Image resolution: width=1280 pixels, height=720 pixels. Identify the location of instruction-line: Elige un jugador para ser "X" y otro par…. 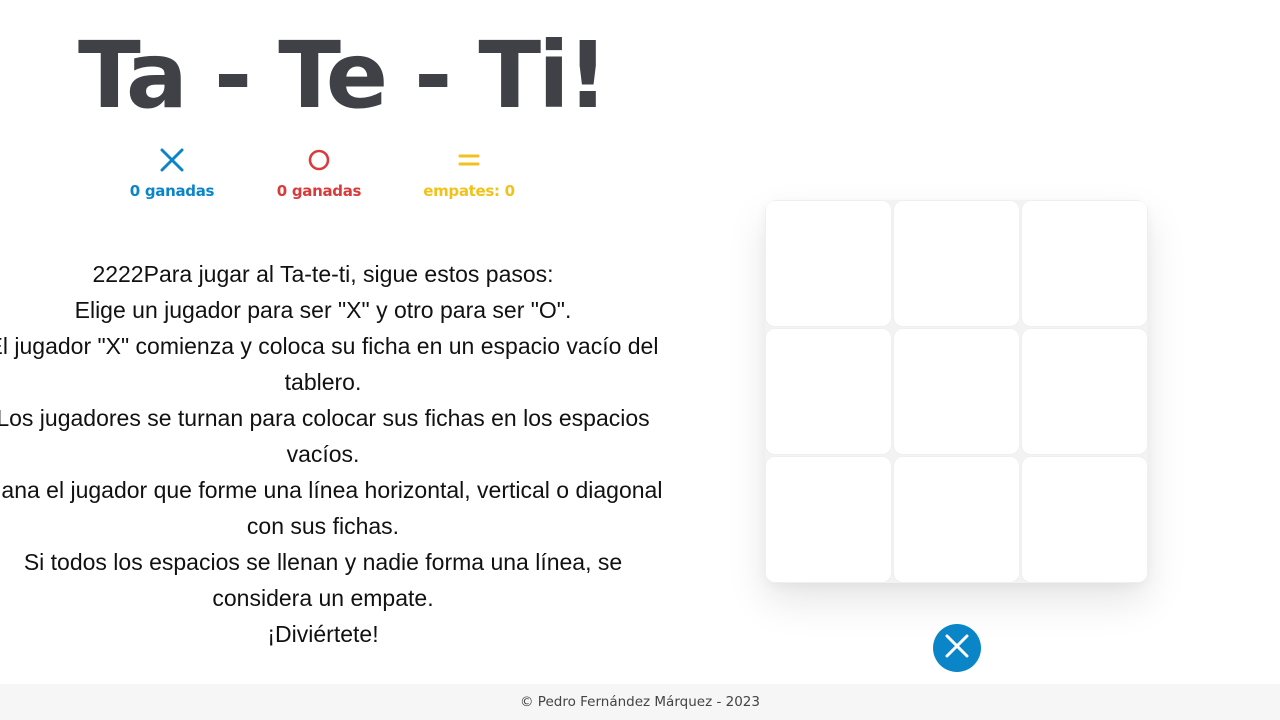
(323, 310).